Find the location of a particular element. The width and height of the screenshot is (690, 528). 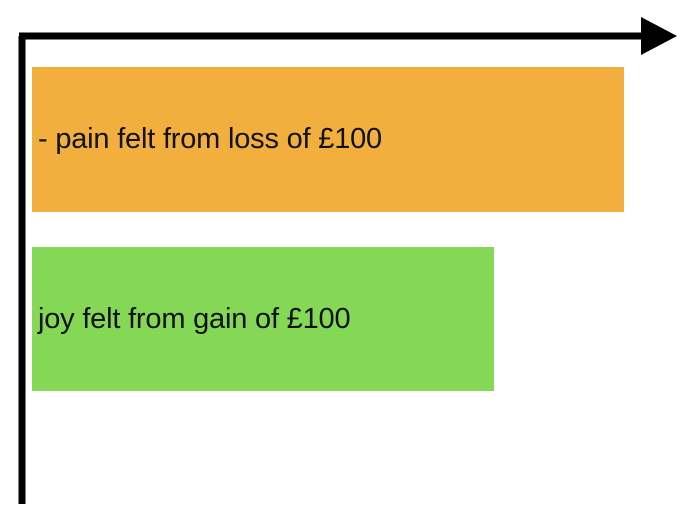

loss-bar-label: - pain felt from loss of £100 is located at coordinates (210, 139).